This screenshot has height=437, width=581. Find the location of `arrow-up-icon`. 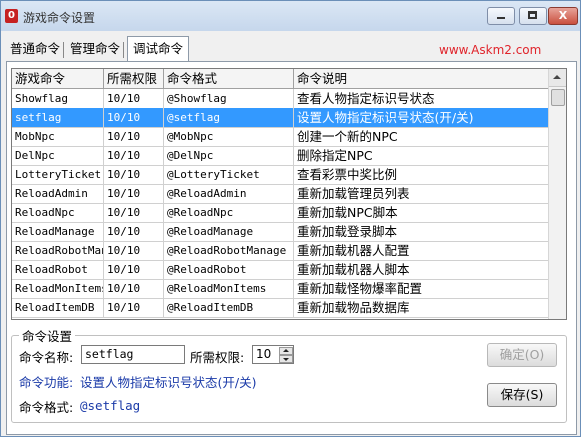

arrow-up-icon is located at coordinates (557, 77).